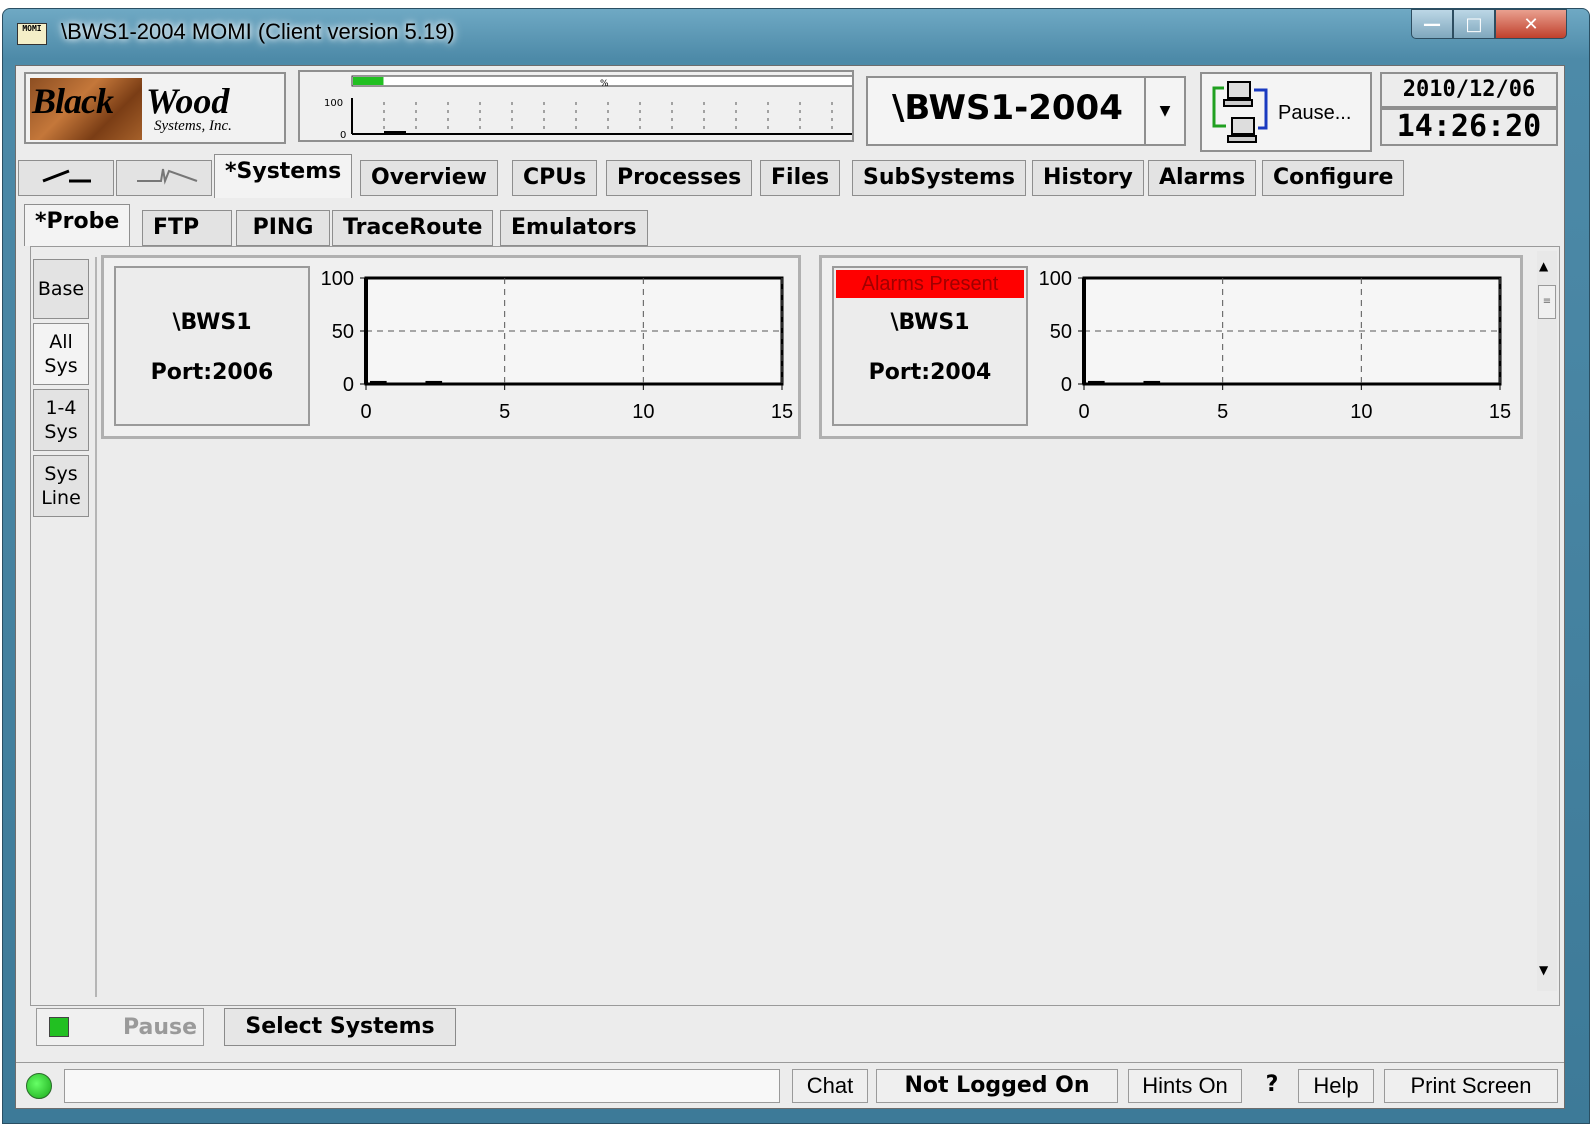 The image size is (1596, 1130). What do you see at coordinates (193, 126) in the screenshot?
I see `logo-subtitle: Systems, Inc.` at bounding box center [193, 126].